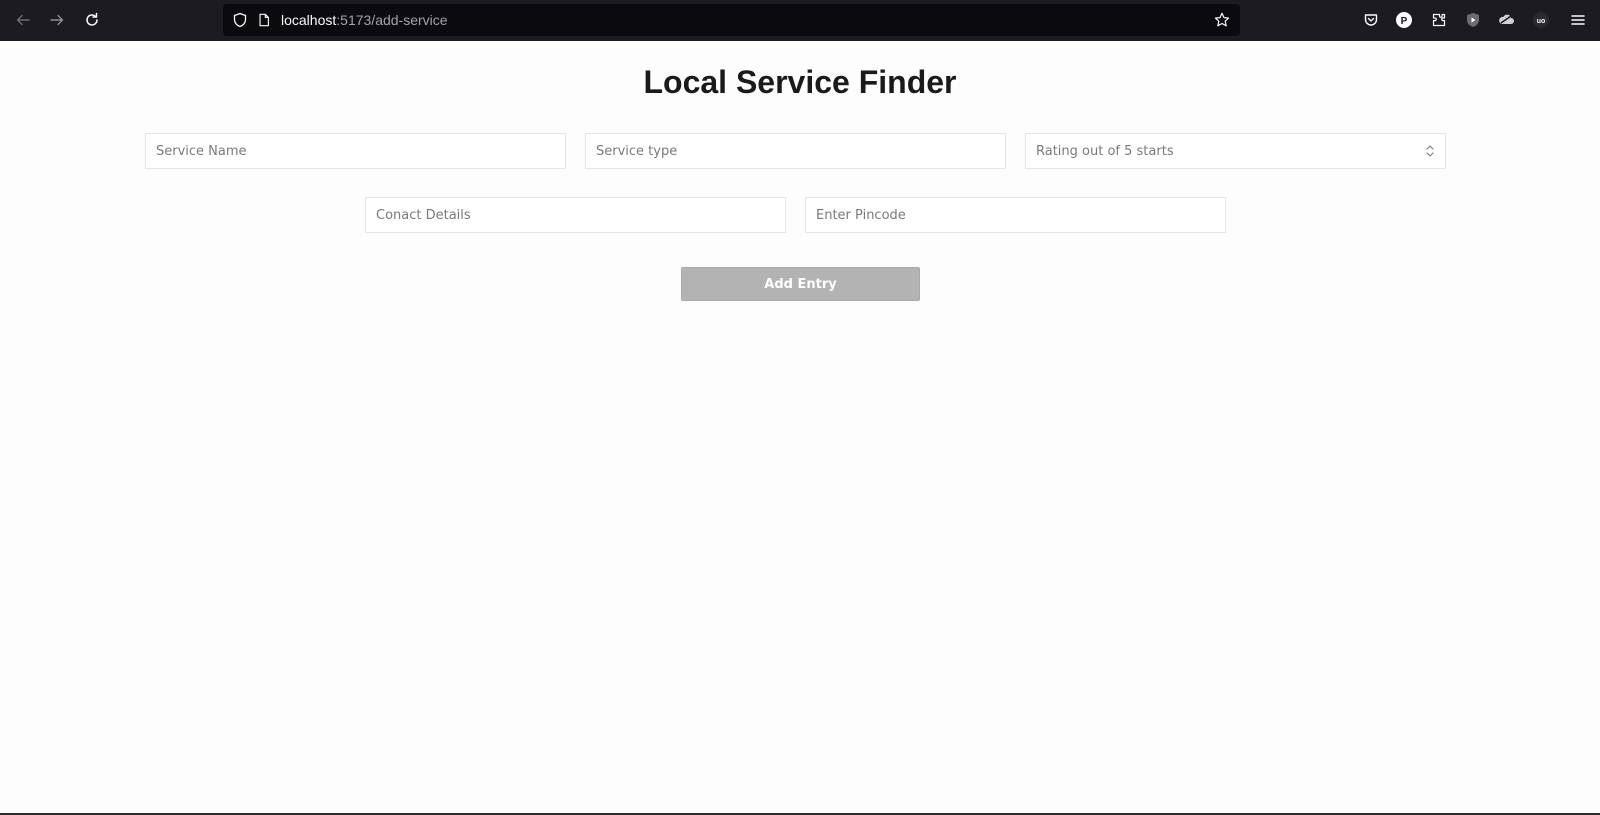  What do you see at coordinates (1507, 20) in the screenshot?
I see `cloud-extension-icon` at bounding box center [1507, 20].